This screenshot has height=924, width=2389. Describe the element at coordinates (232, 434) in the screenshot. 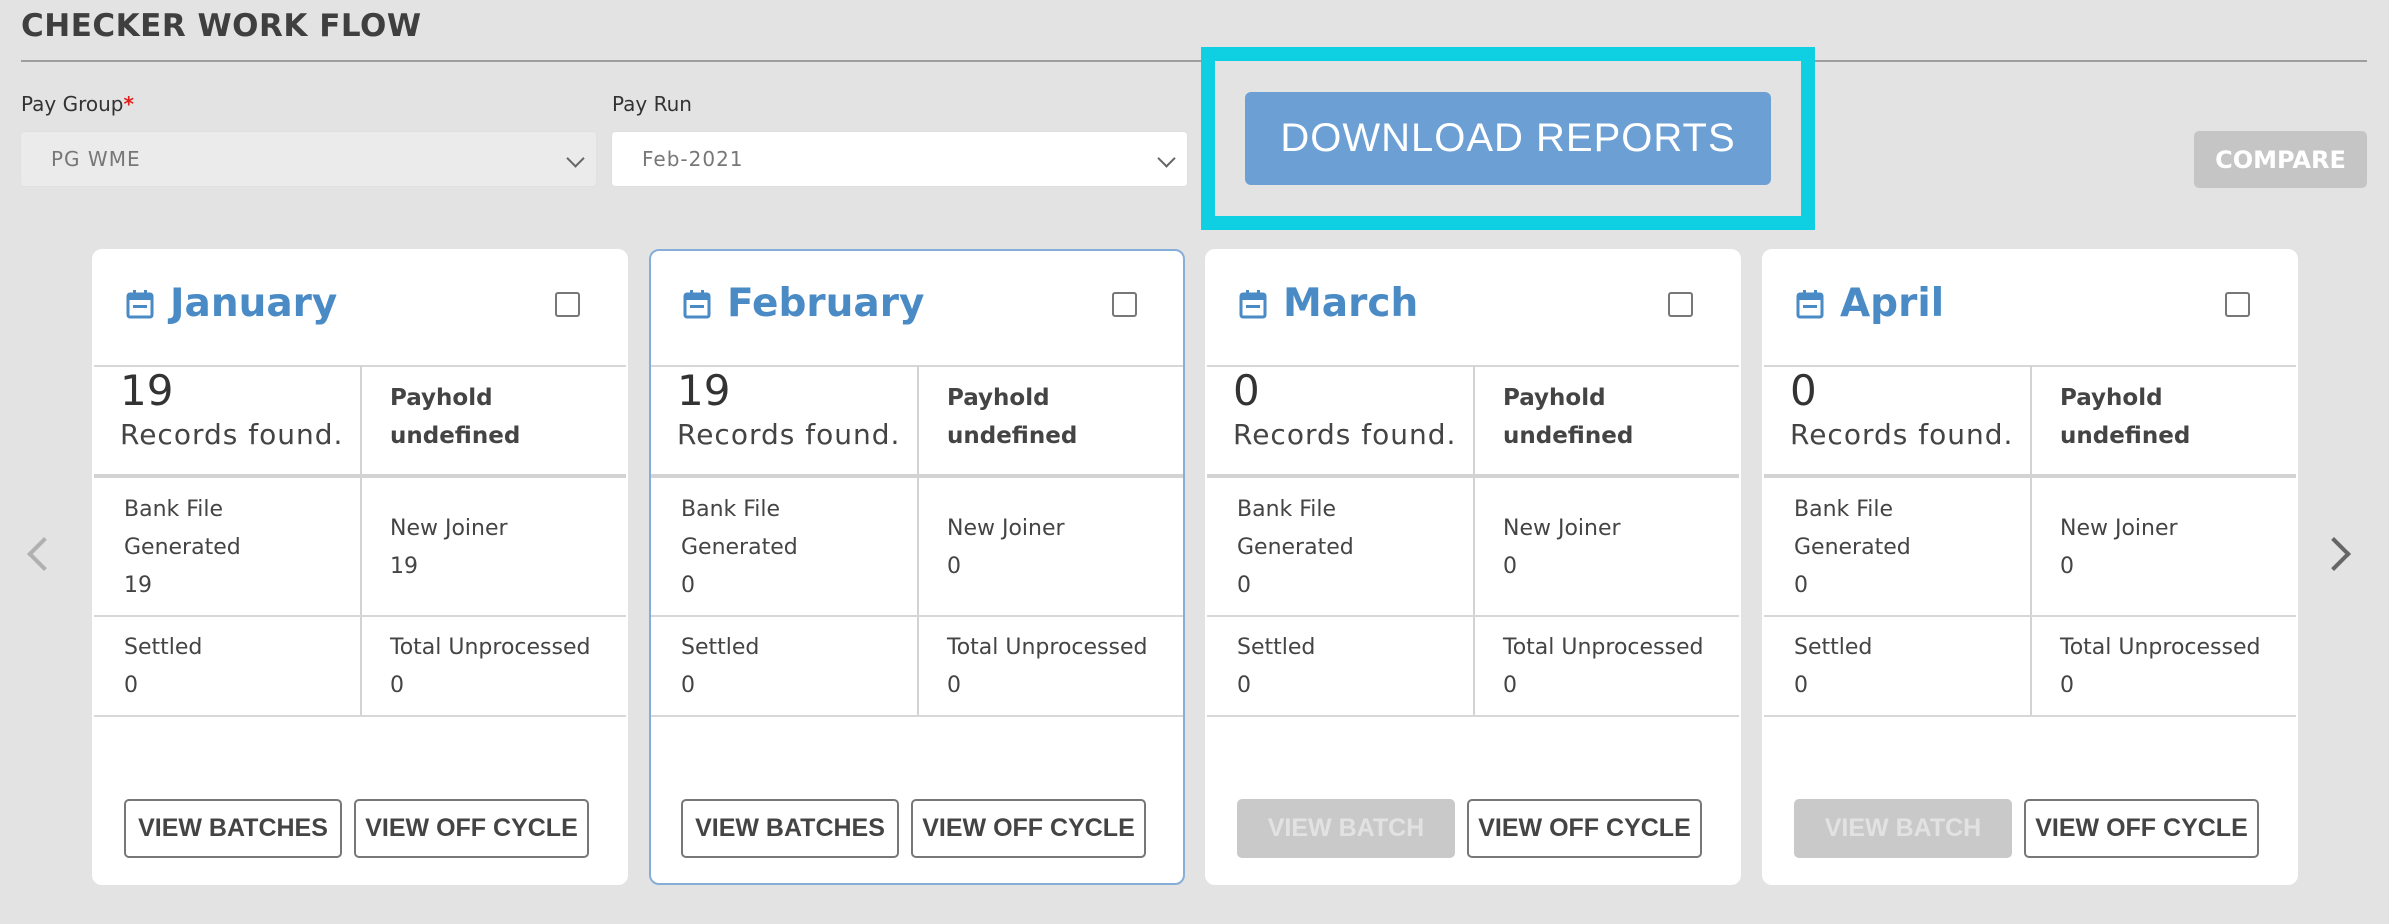

I see `records-text: Records found.` at that location.